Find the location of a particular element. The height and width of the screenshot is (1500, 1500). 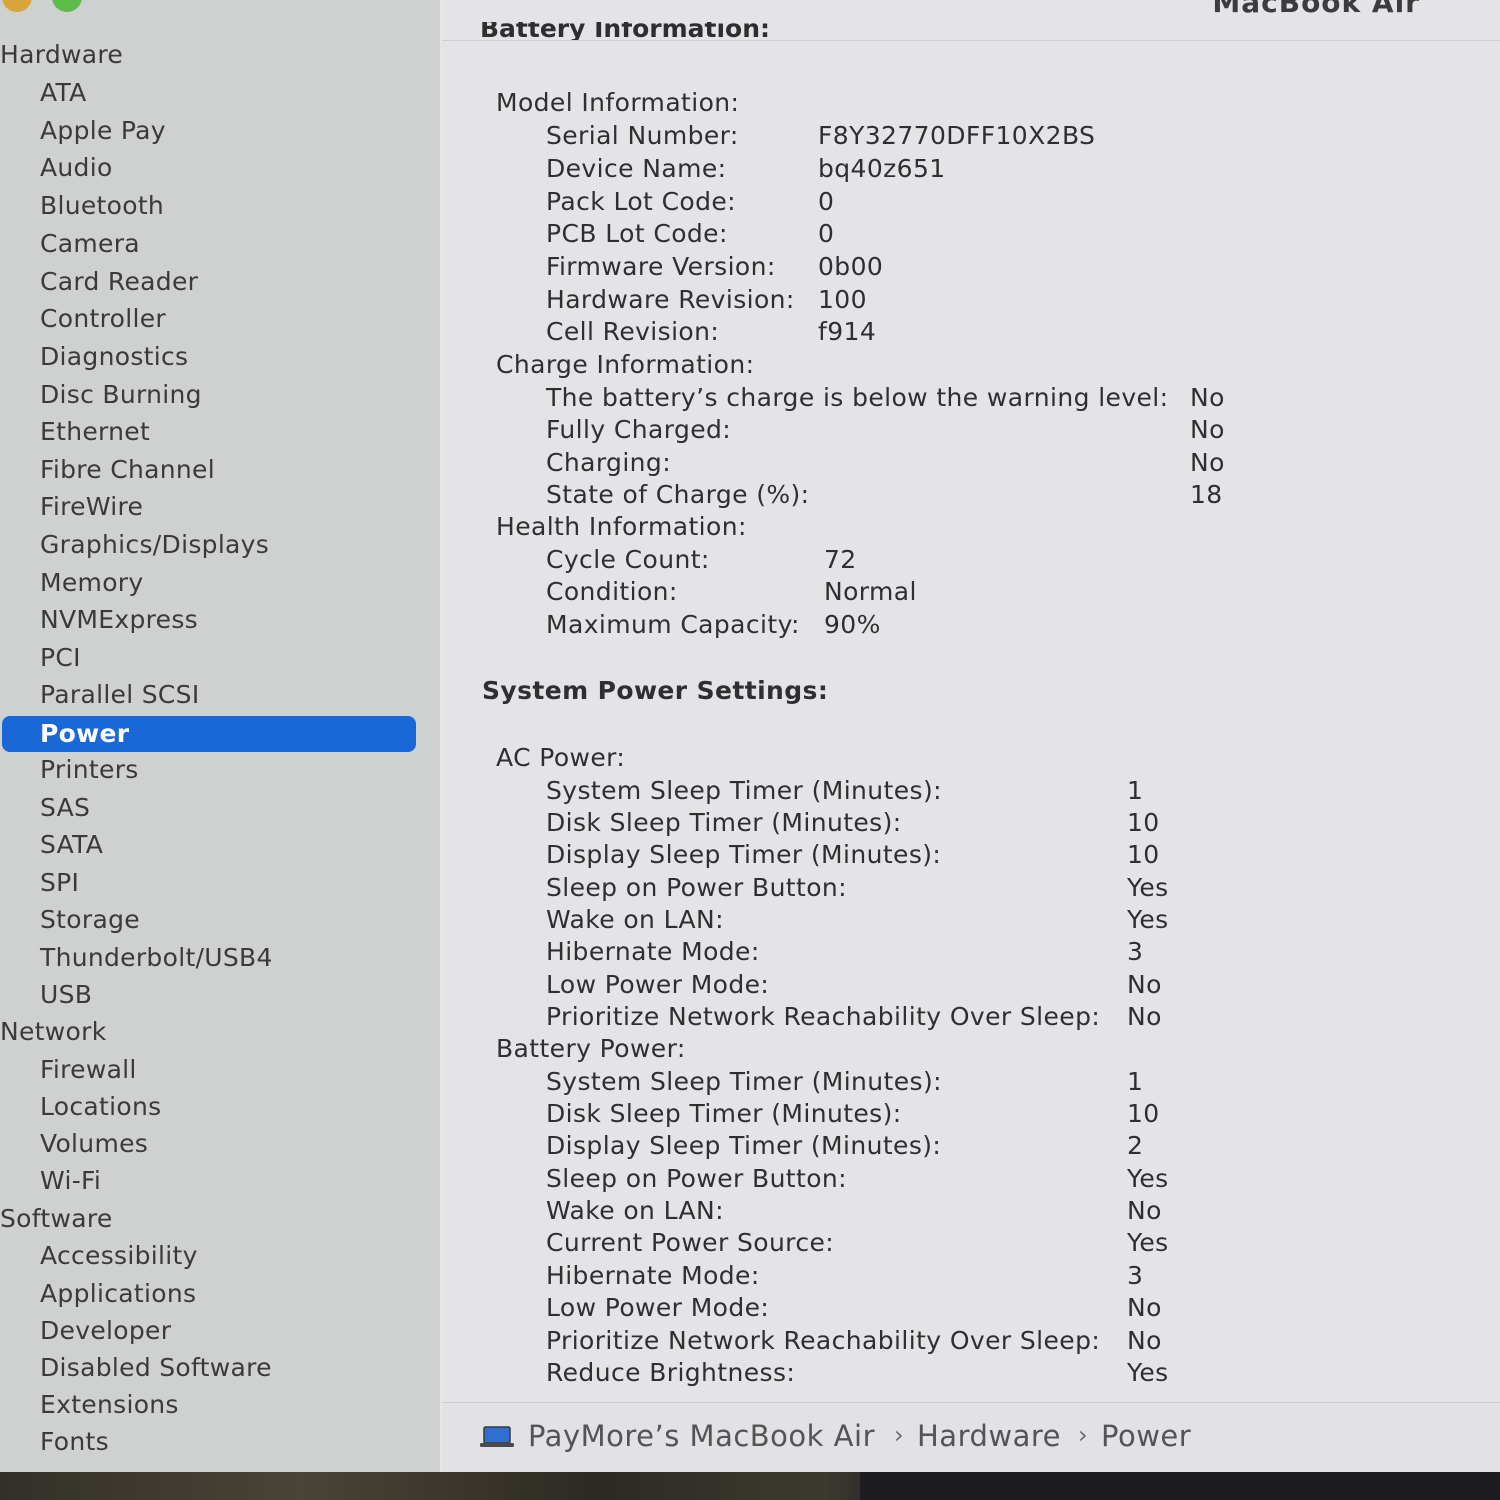

ac-system-sleep-value: 1 is located at coordinates (1135, 790).